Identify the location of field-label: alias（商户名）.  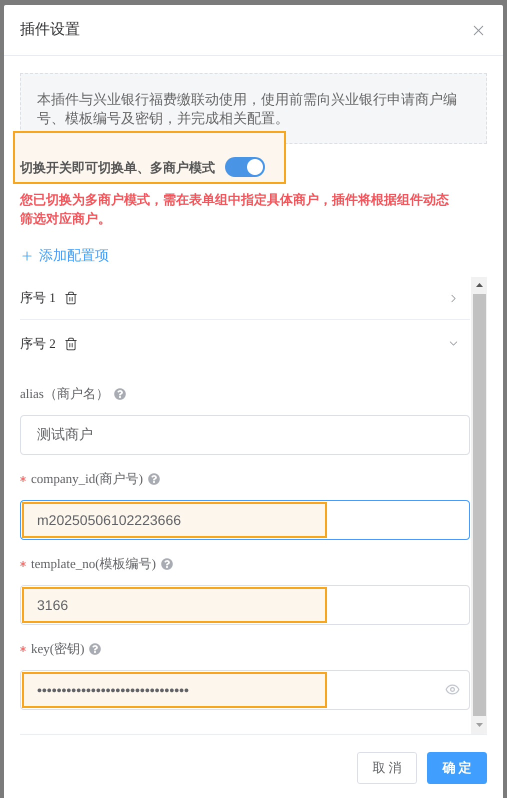
(64, 394).